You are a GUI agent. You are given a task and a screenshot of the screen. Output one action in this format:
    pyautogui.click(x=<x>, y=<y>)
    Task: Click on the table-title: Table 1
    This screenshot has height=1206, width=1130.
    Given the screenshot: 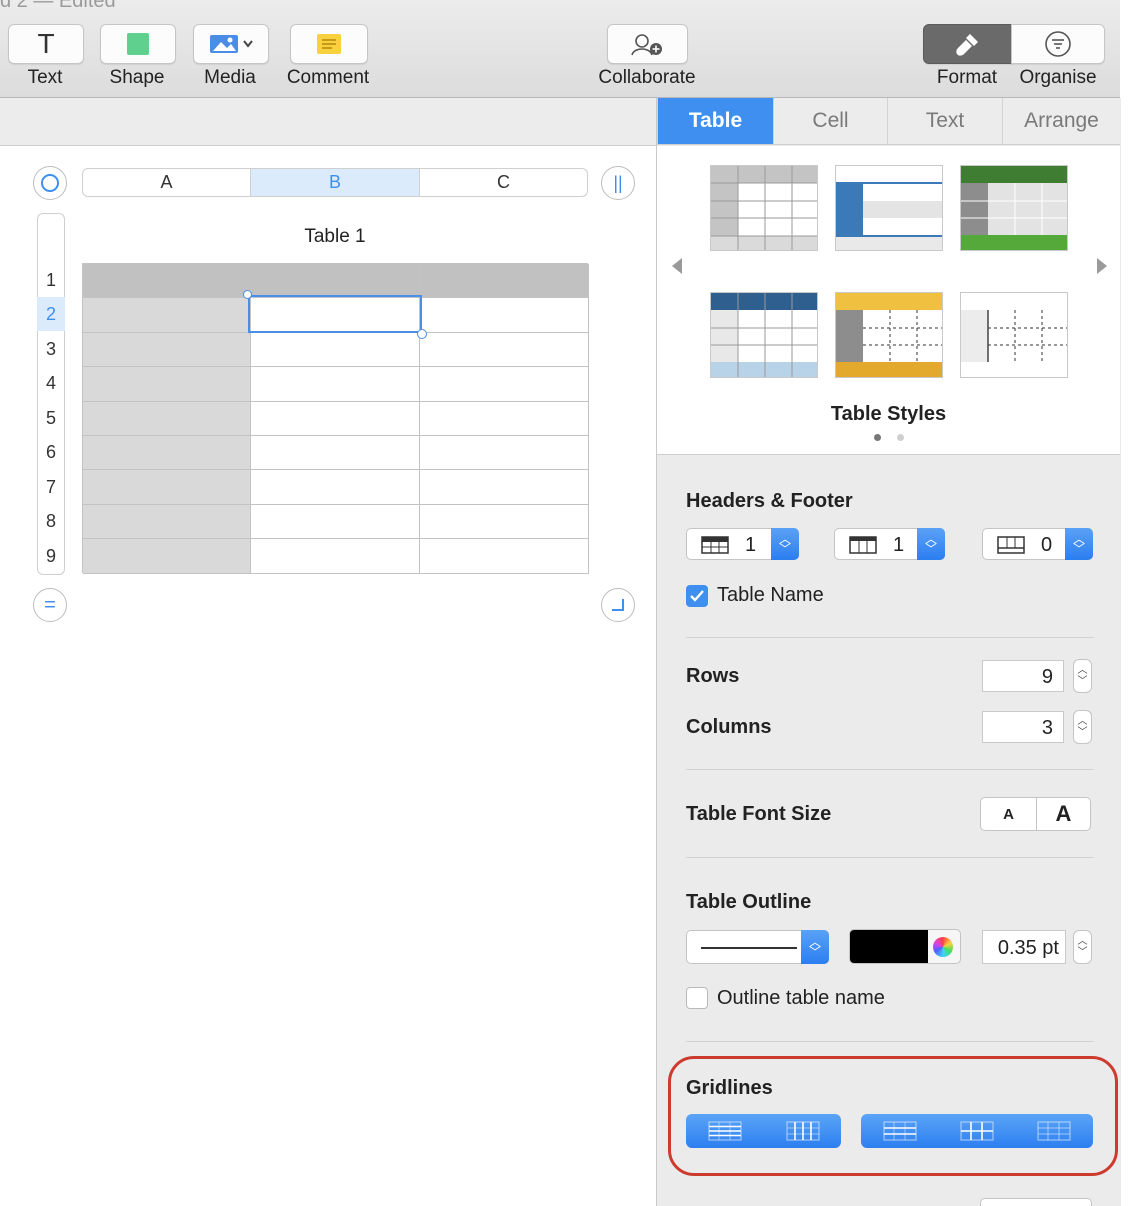 What is the action you would take?
    pyautogui.click(x=335, y=237)
    